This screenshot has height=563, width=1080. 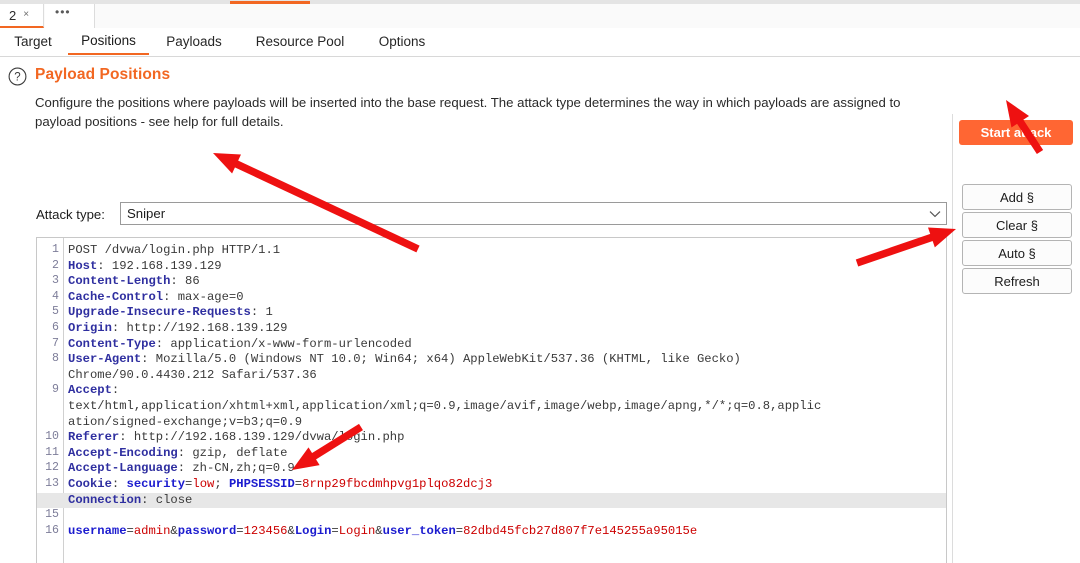 What do you see at coordinates (55, 312) in the screenshot?
I see `line-number: 5` at bounding box center [55, 312].